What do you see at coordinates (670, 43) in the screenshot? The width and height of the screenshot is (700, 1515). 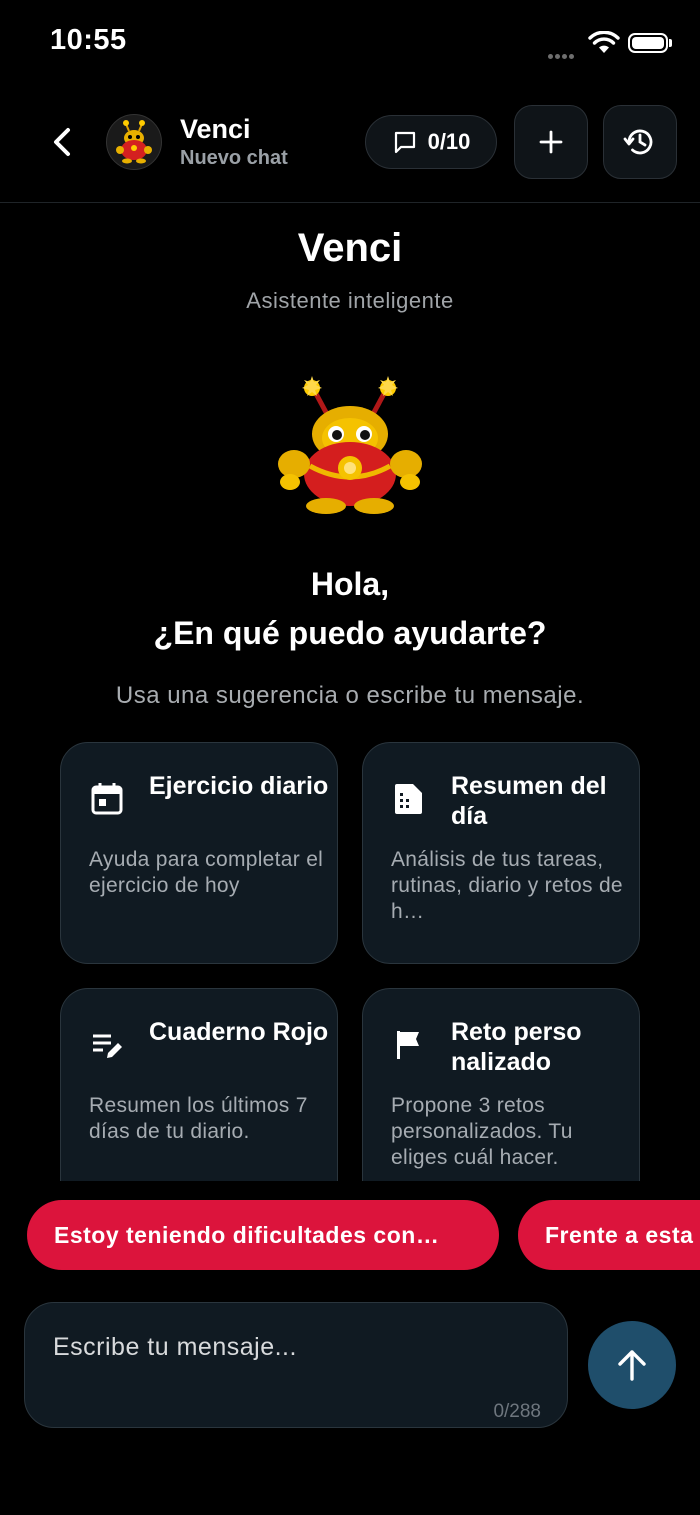 I see `battery-tip` at bounding box center [670, 43].